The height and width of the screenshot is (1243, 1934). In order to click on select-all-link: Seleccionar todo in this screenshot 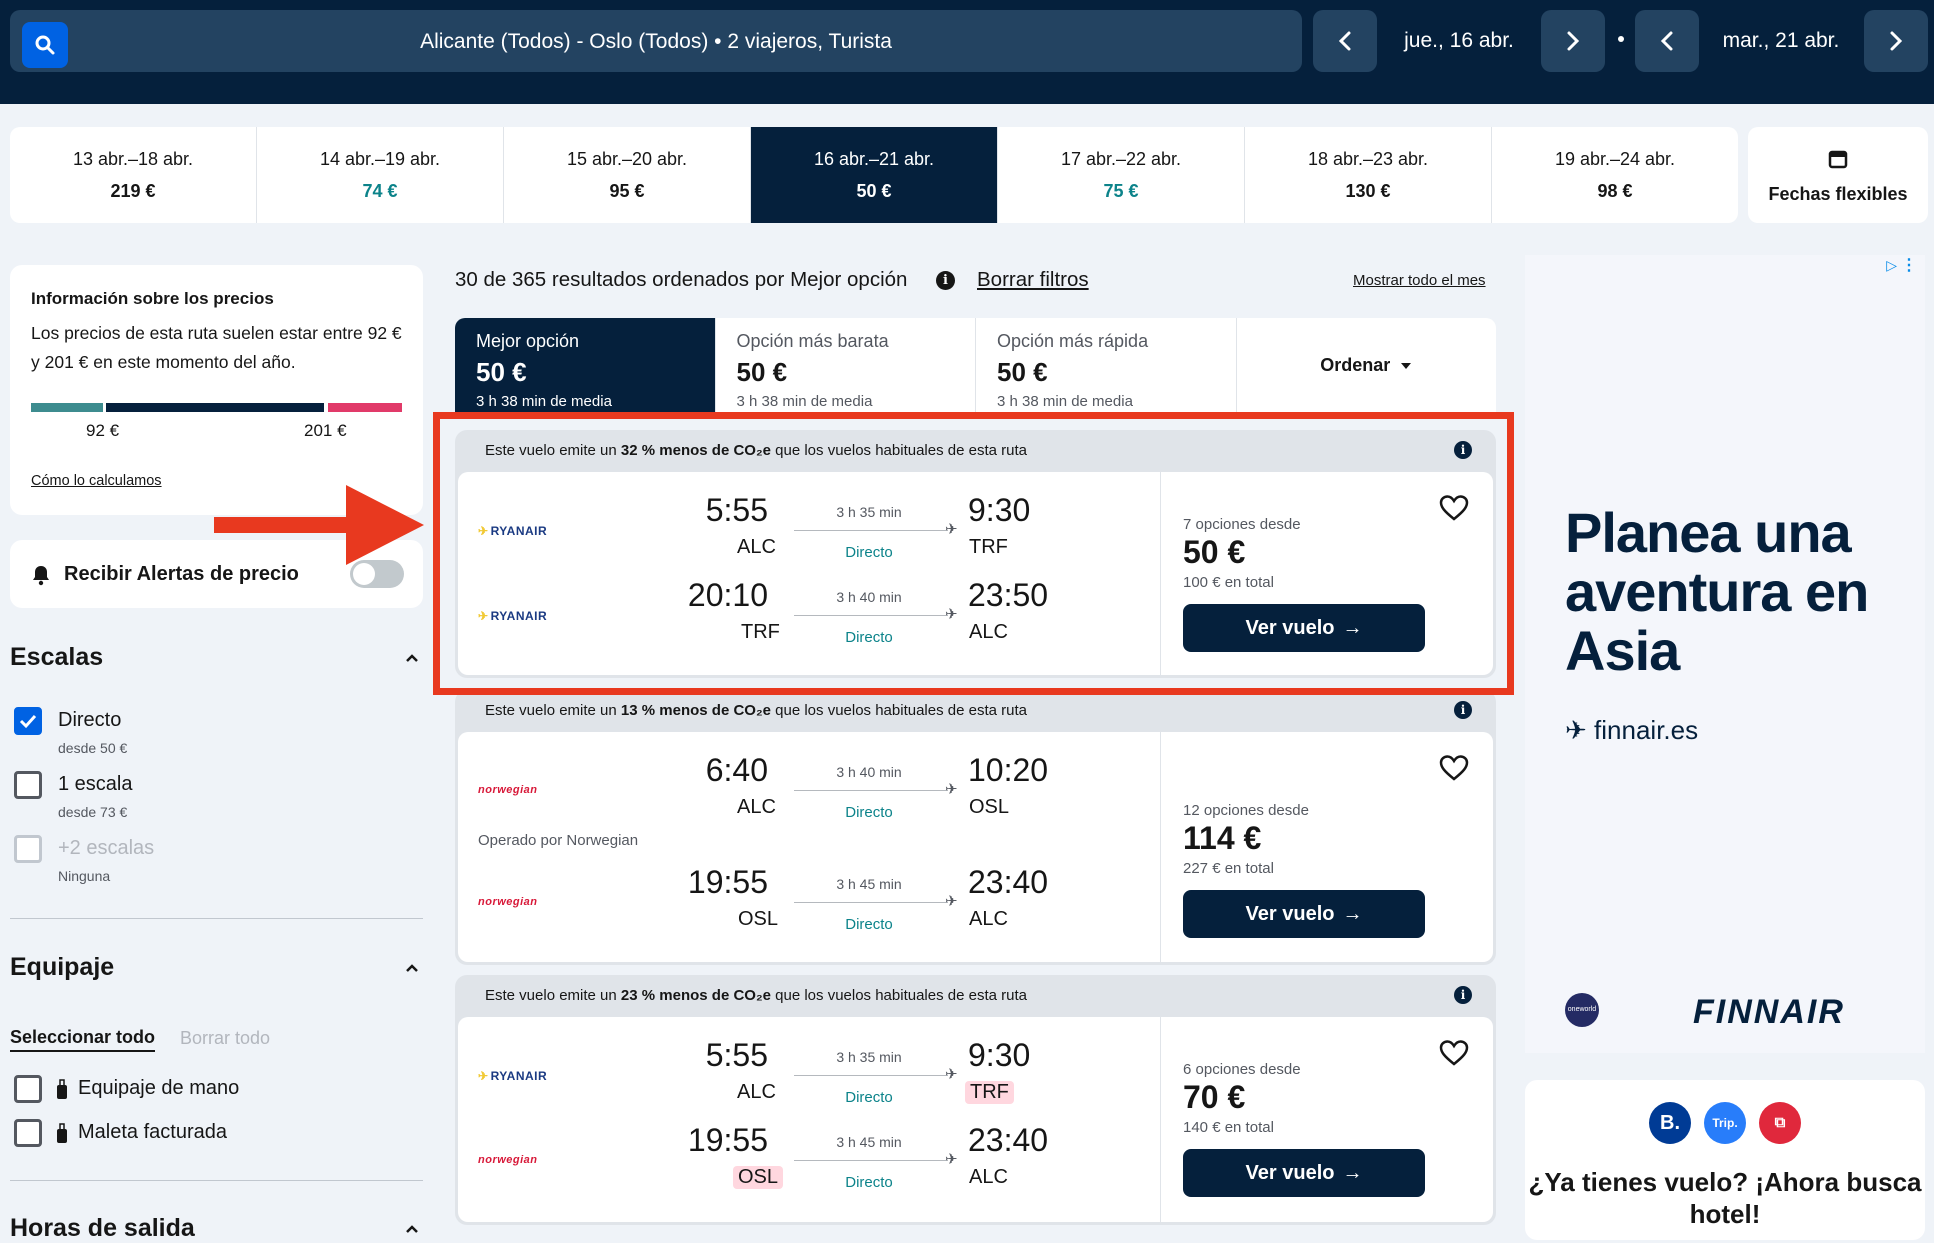, I will do `click(83, 1039)`.